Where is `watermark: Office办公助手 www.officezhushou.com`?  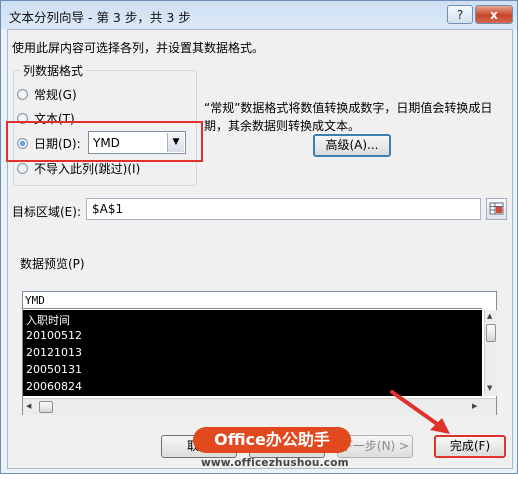
watermark: Office办公助手 www.officezhushou.com is located at coordinates (274, 453).